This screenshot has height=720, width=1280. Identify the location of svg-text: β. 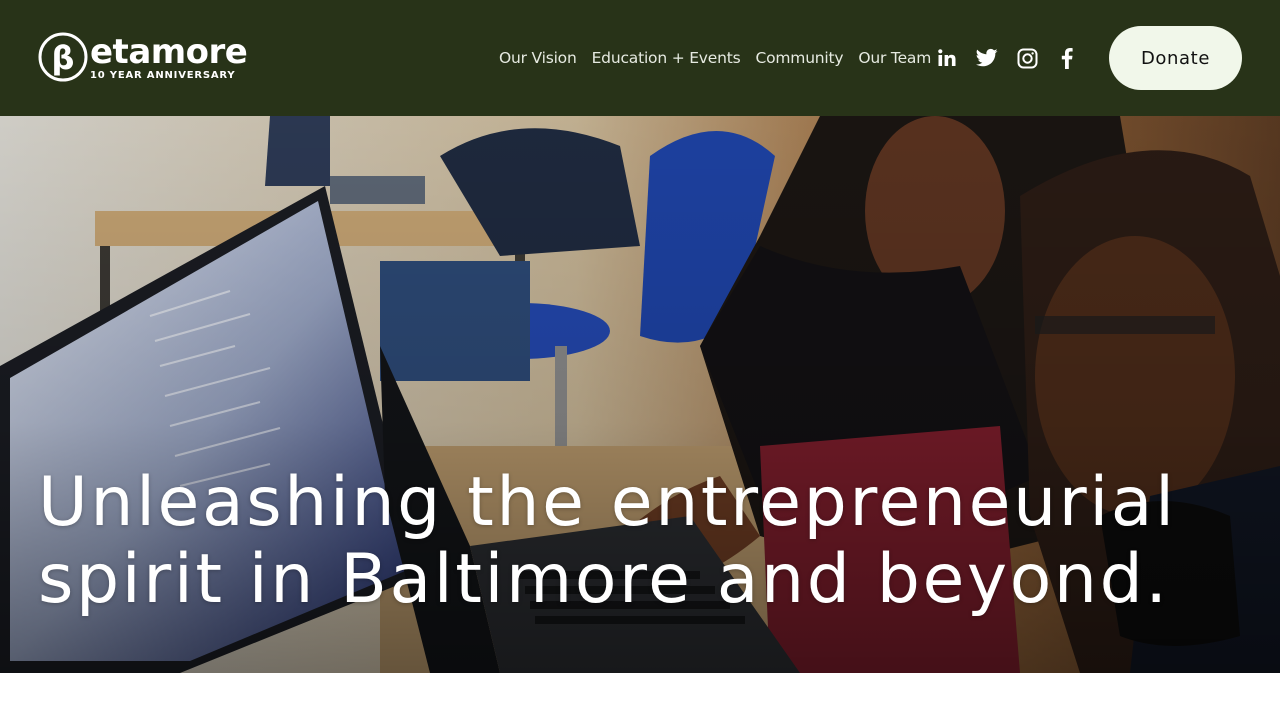
(63, 58).